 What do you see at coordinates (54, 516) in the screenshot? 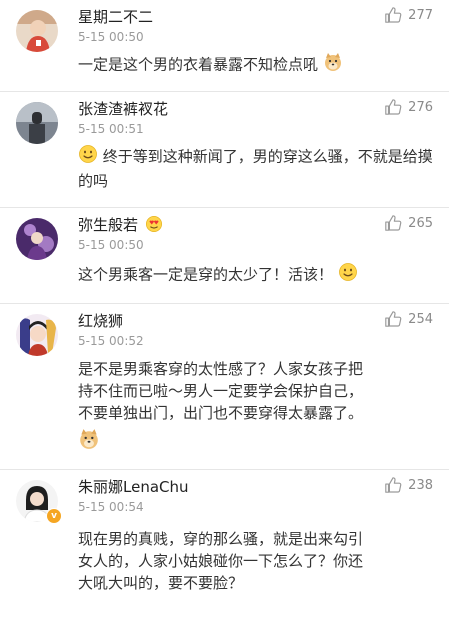
I see `verified-badge-icon: v` at bounding box center [54, 516].